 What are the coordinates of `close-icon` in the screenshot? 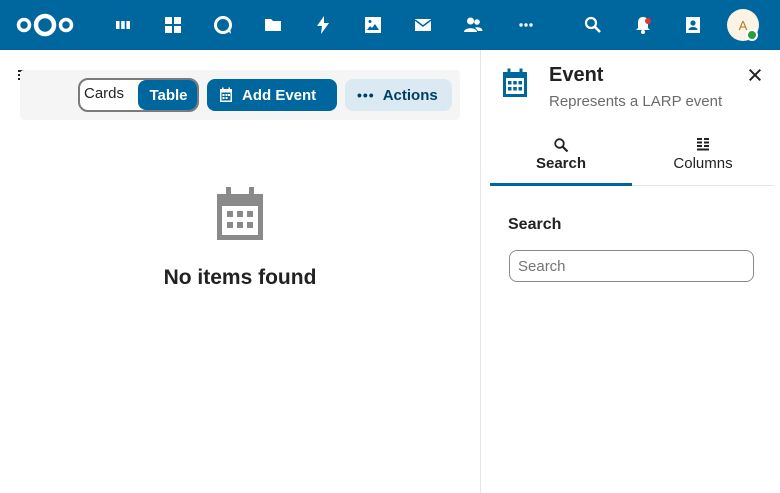 It's located at (755, 75).